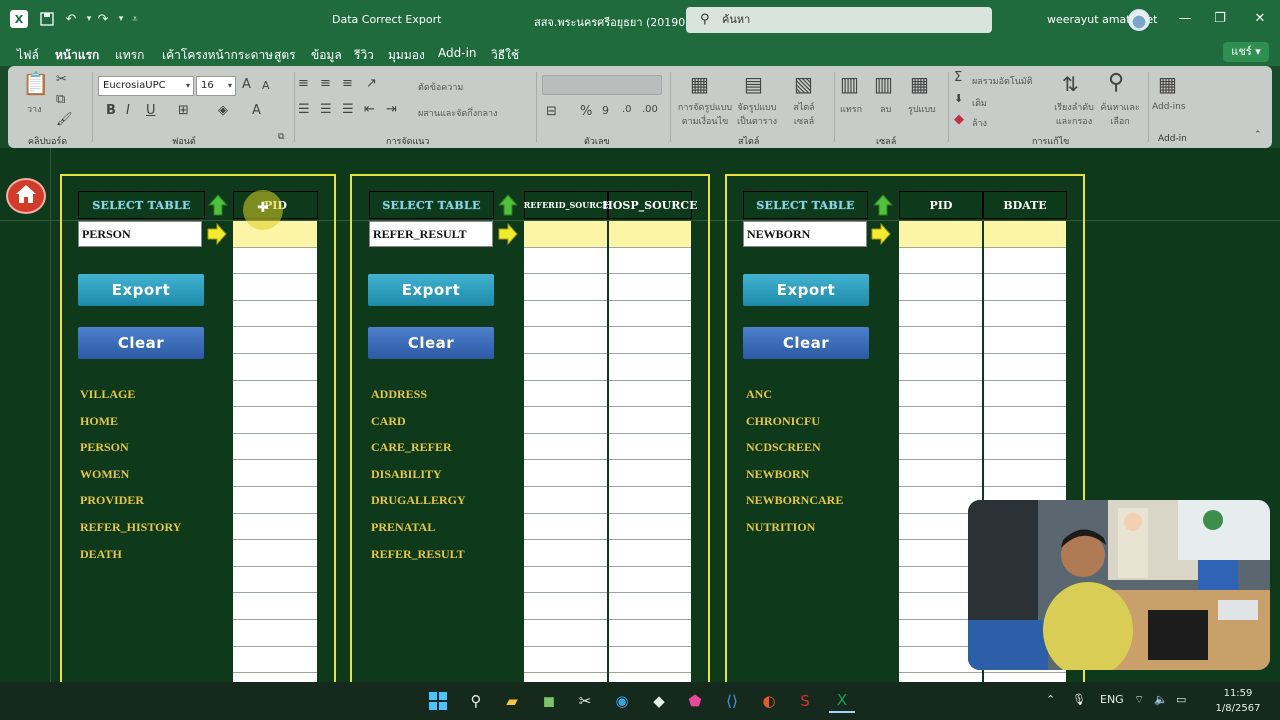  Describe the element at coordinates (1260, 20) in the screenshot. I see `close-icon: ✕` at that location.